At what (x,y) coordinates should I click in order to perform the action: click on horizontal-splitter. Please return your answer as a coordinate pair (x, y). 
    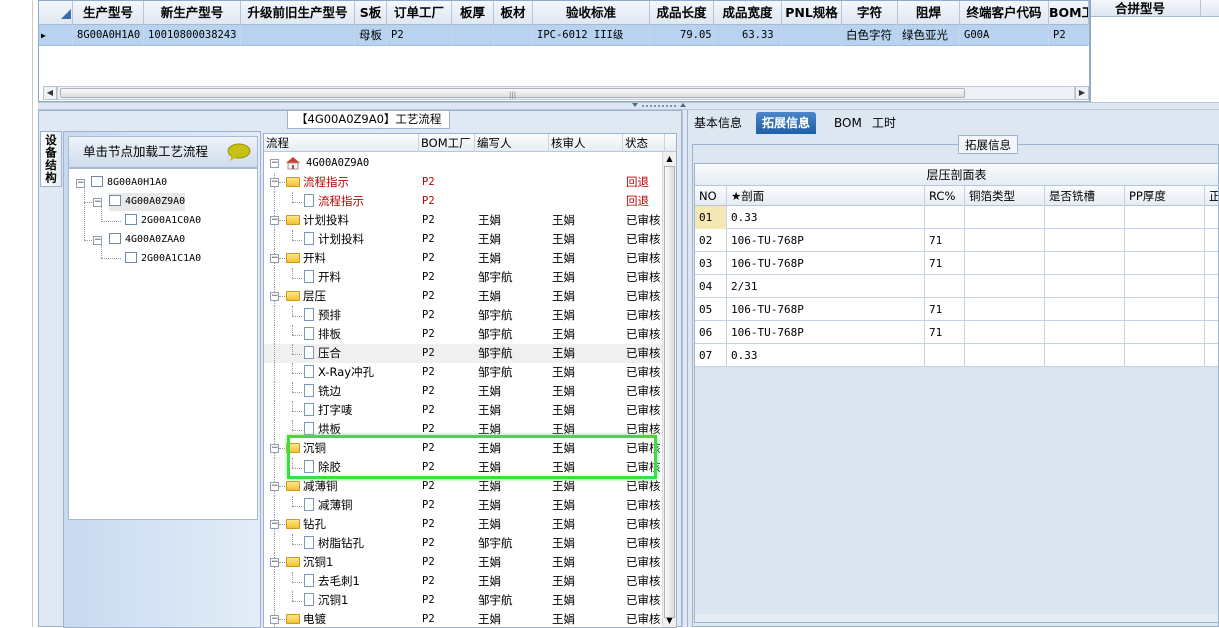
    Looking at the image, I should click on (628, 106).